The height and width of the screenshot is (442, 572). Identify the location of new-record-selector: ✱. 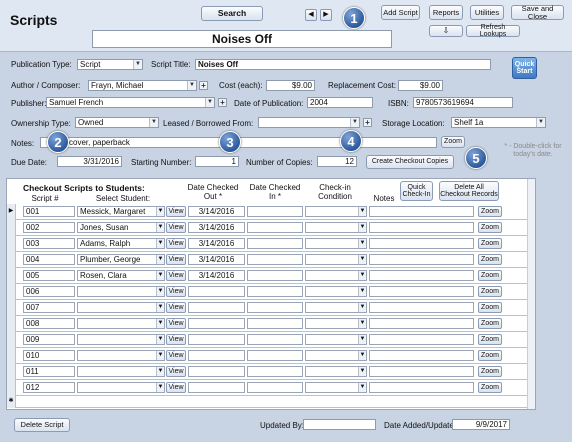
(11, 402).